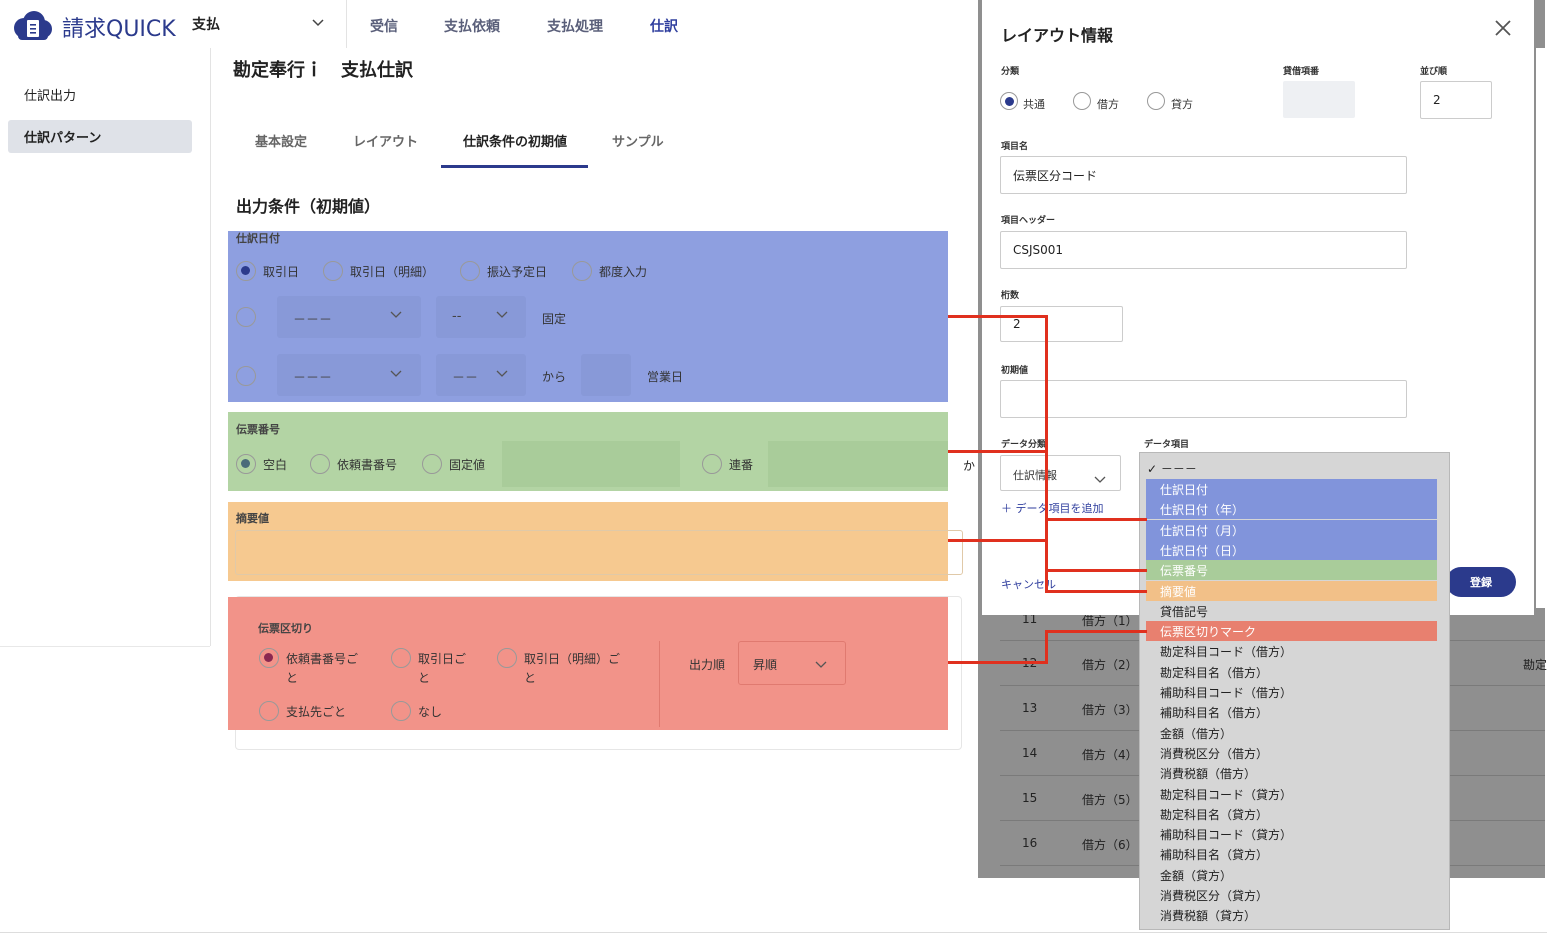 The image size is (1547, 935). What do you see at coordinates (1108, 104) in the screenshot?
I see `opt-debit: 借方` at bounding box center [1108, 104].